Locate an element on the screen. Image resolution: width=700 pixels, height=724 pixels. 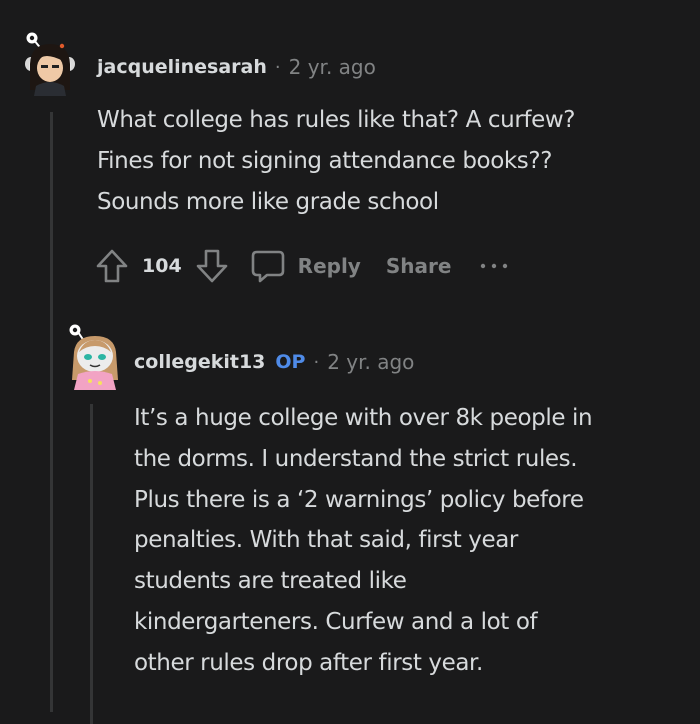
comment-line: penalties. With that said, first year is located at coordinates (326, 540).